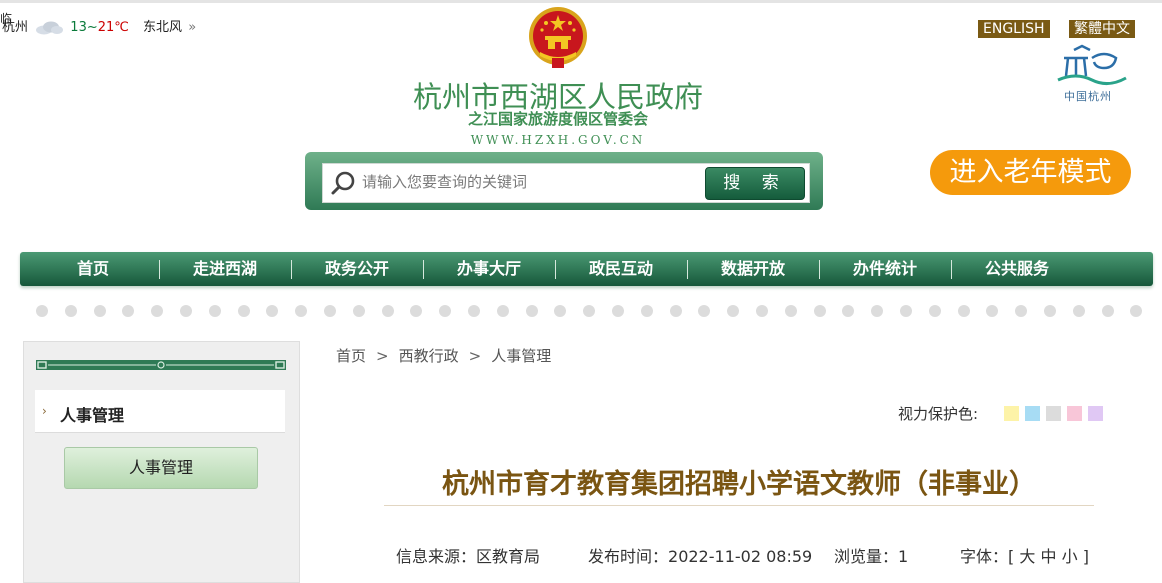  I want to click on search-icon, so click(343, 183).